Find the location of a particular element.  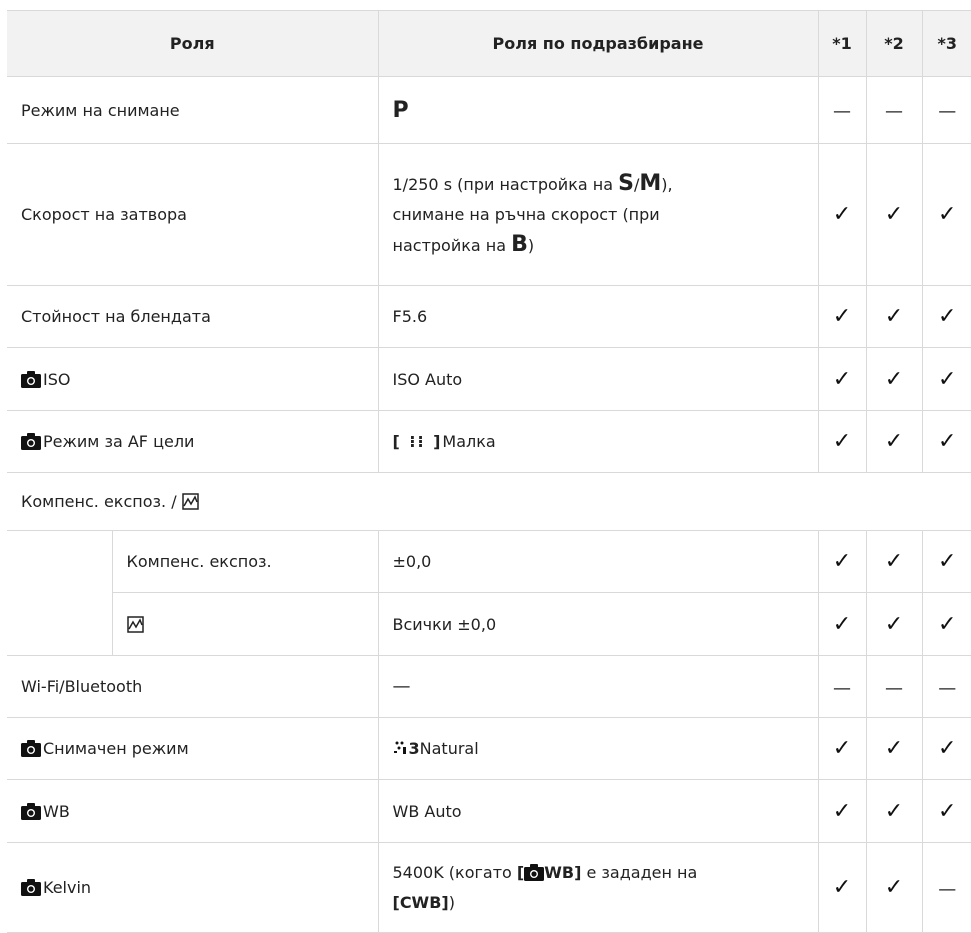

table-row: Снимачен режим 3Natural ✓ ✓ ✓ is located at coordinates (489, 748).